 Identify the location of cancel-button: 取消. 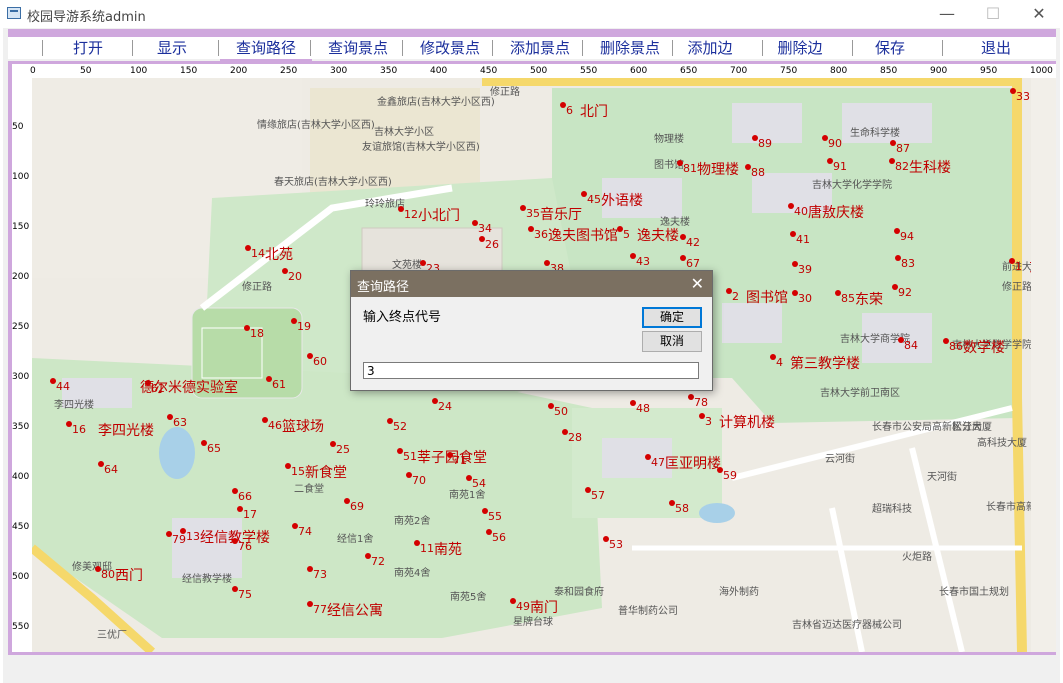
(672, 341).